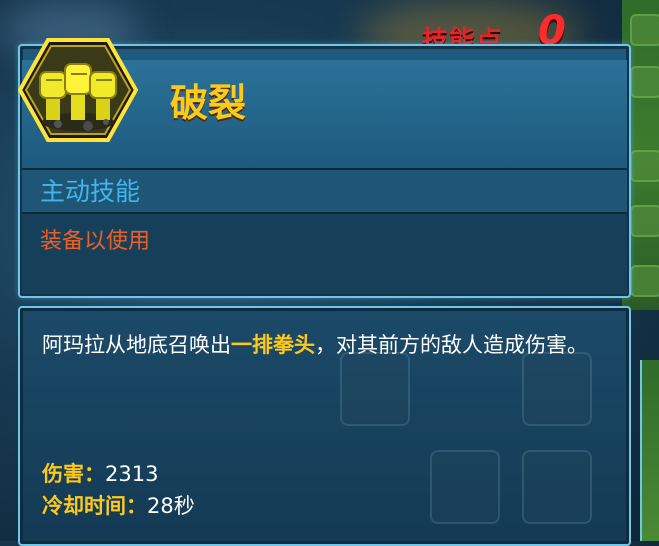  Describe the element at coordinates (649, 450) in the screenshot. I see `skill-tree-column` at that location.